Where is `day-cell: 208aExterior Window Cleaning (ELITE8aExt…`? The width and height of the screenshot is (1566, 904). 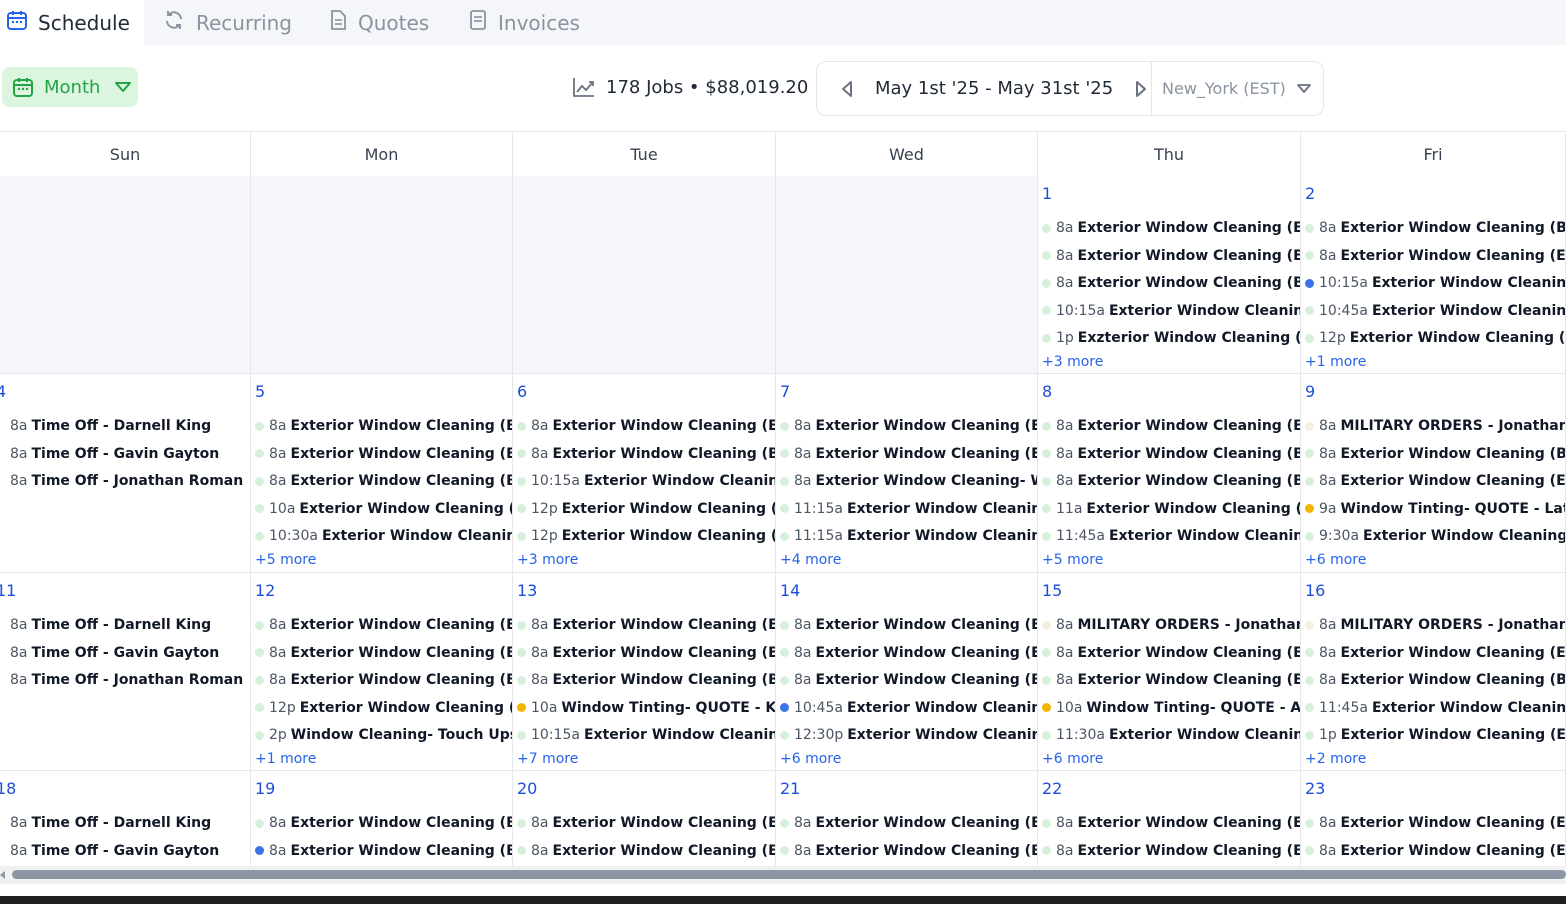 day-cell: 208aExterior Window Cleaning (ELITE8aExt… is located at coordinates (644, 819).